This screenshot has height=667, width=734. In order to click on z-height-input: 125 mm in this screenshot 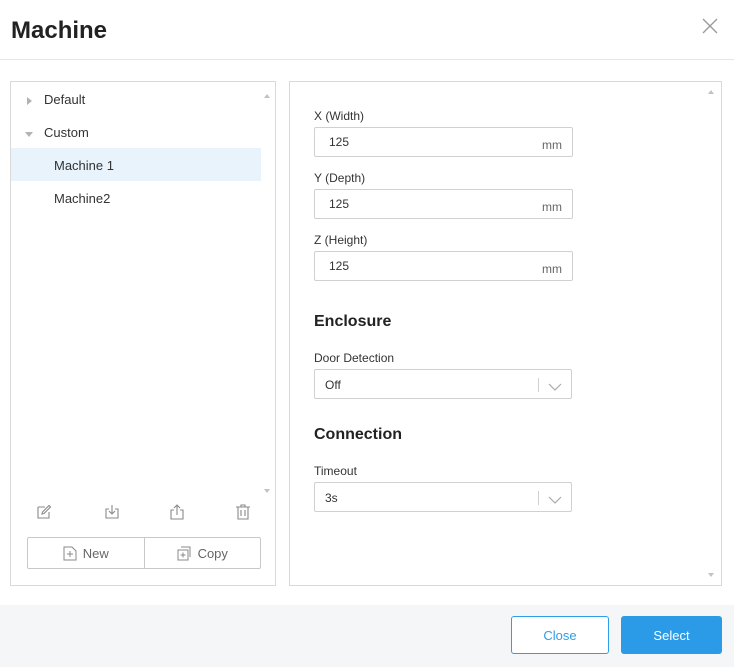, I will do `click(443, 266)`.